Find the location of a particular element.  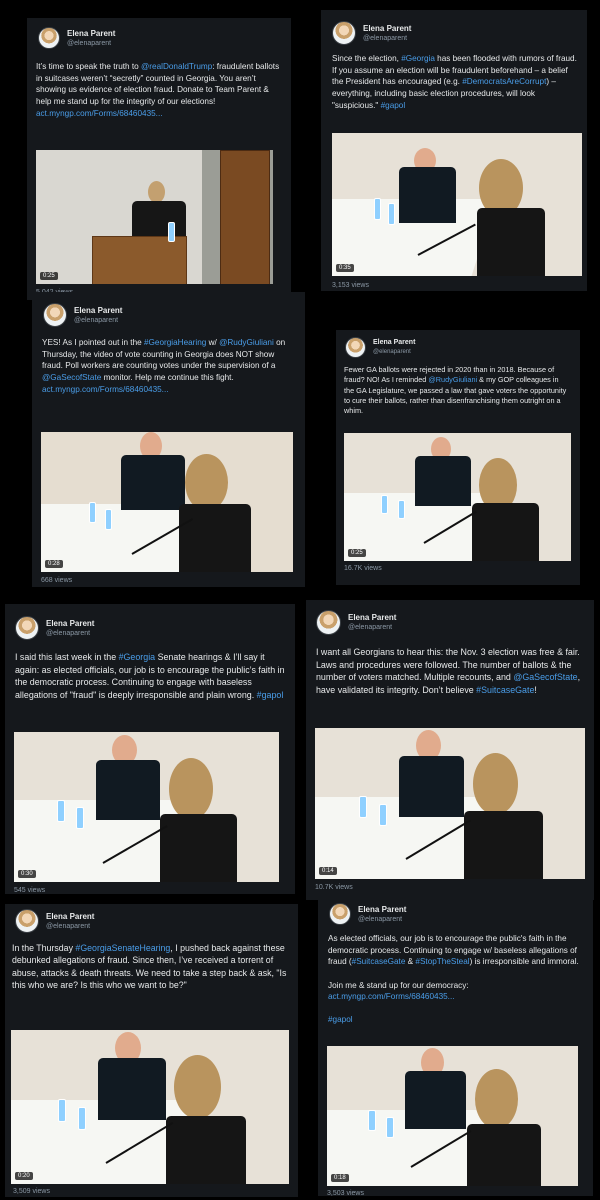

view-count: 16.7K views is located at coordinates (363, 568).